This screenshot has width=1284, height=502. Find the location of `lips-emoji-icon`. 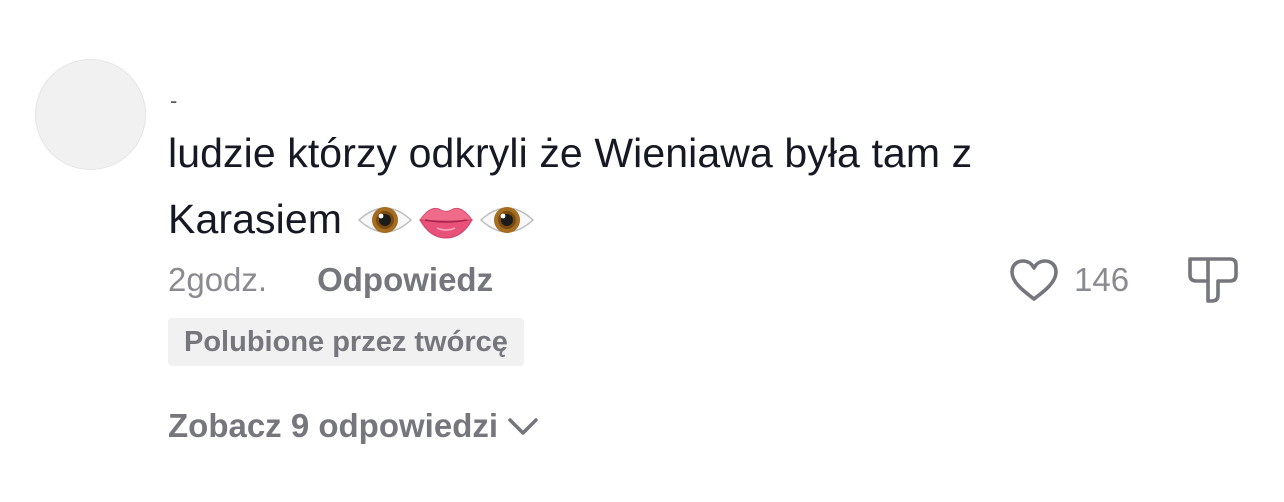

lips-emoji-icon is located at coordinates (446, 220).